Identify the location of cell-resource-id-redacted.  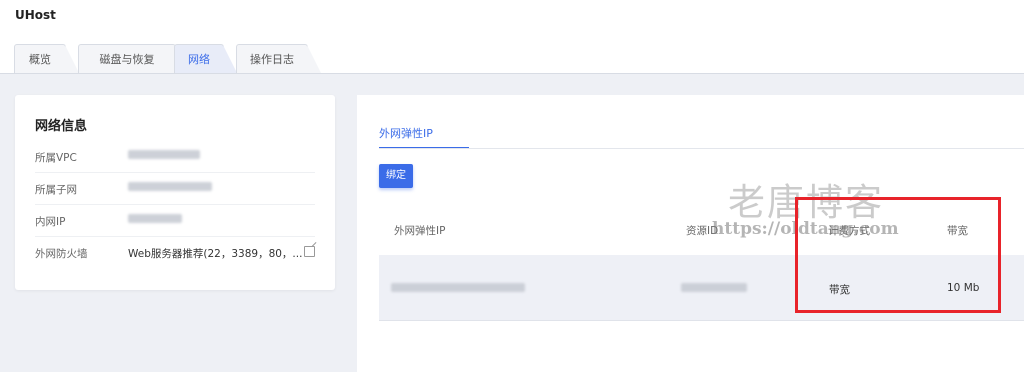
(714, 289).